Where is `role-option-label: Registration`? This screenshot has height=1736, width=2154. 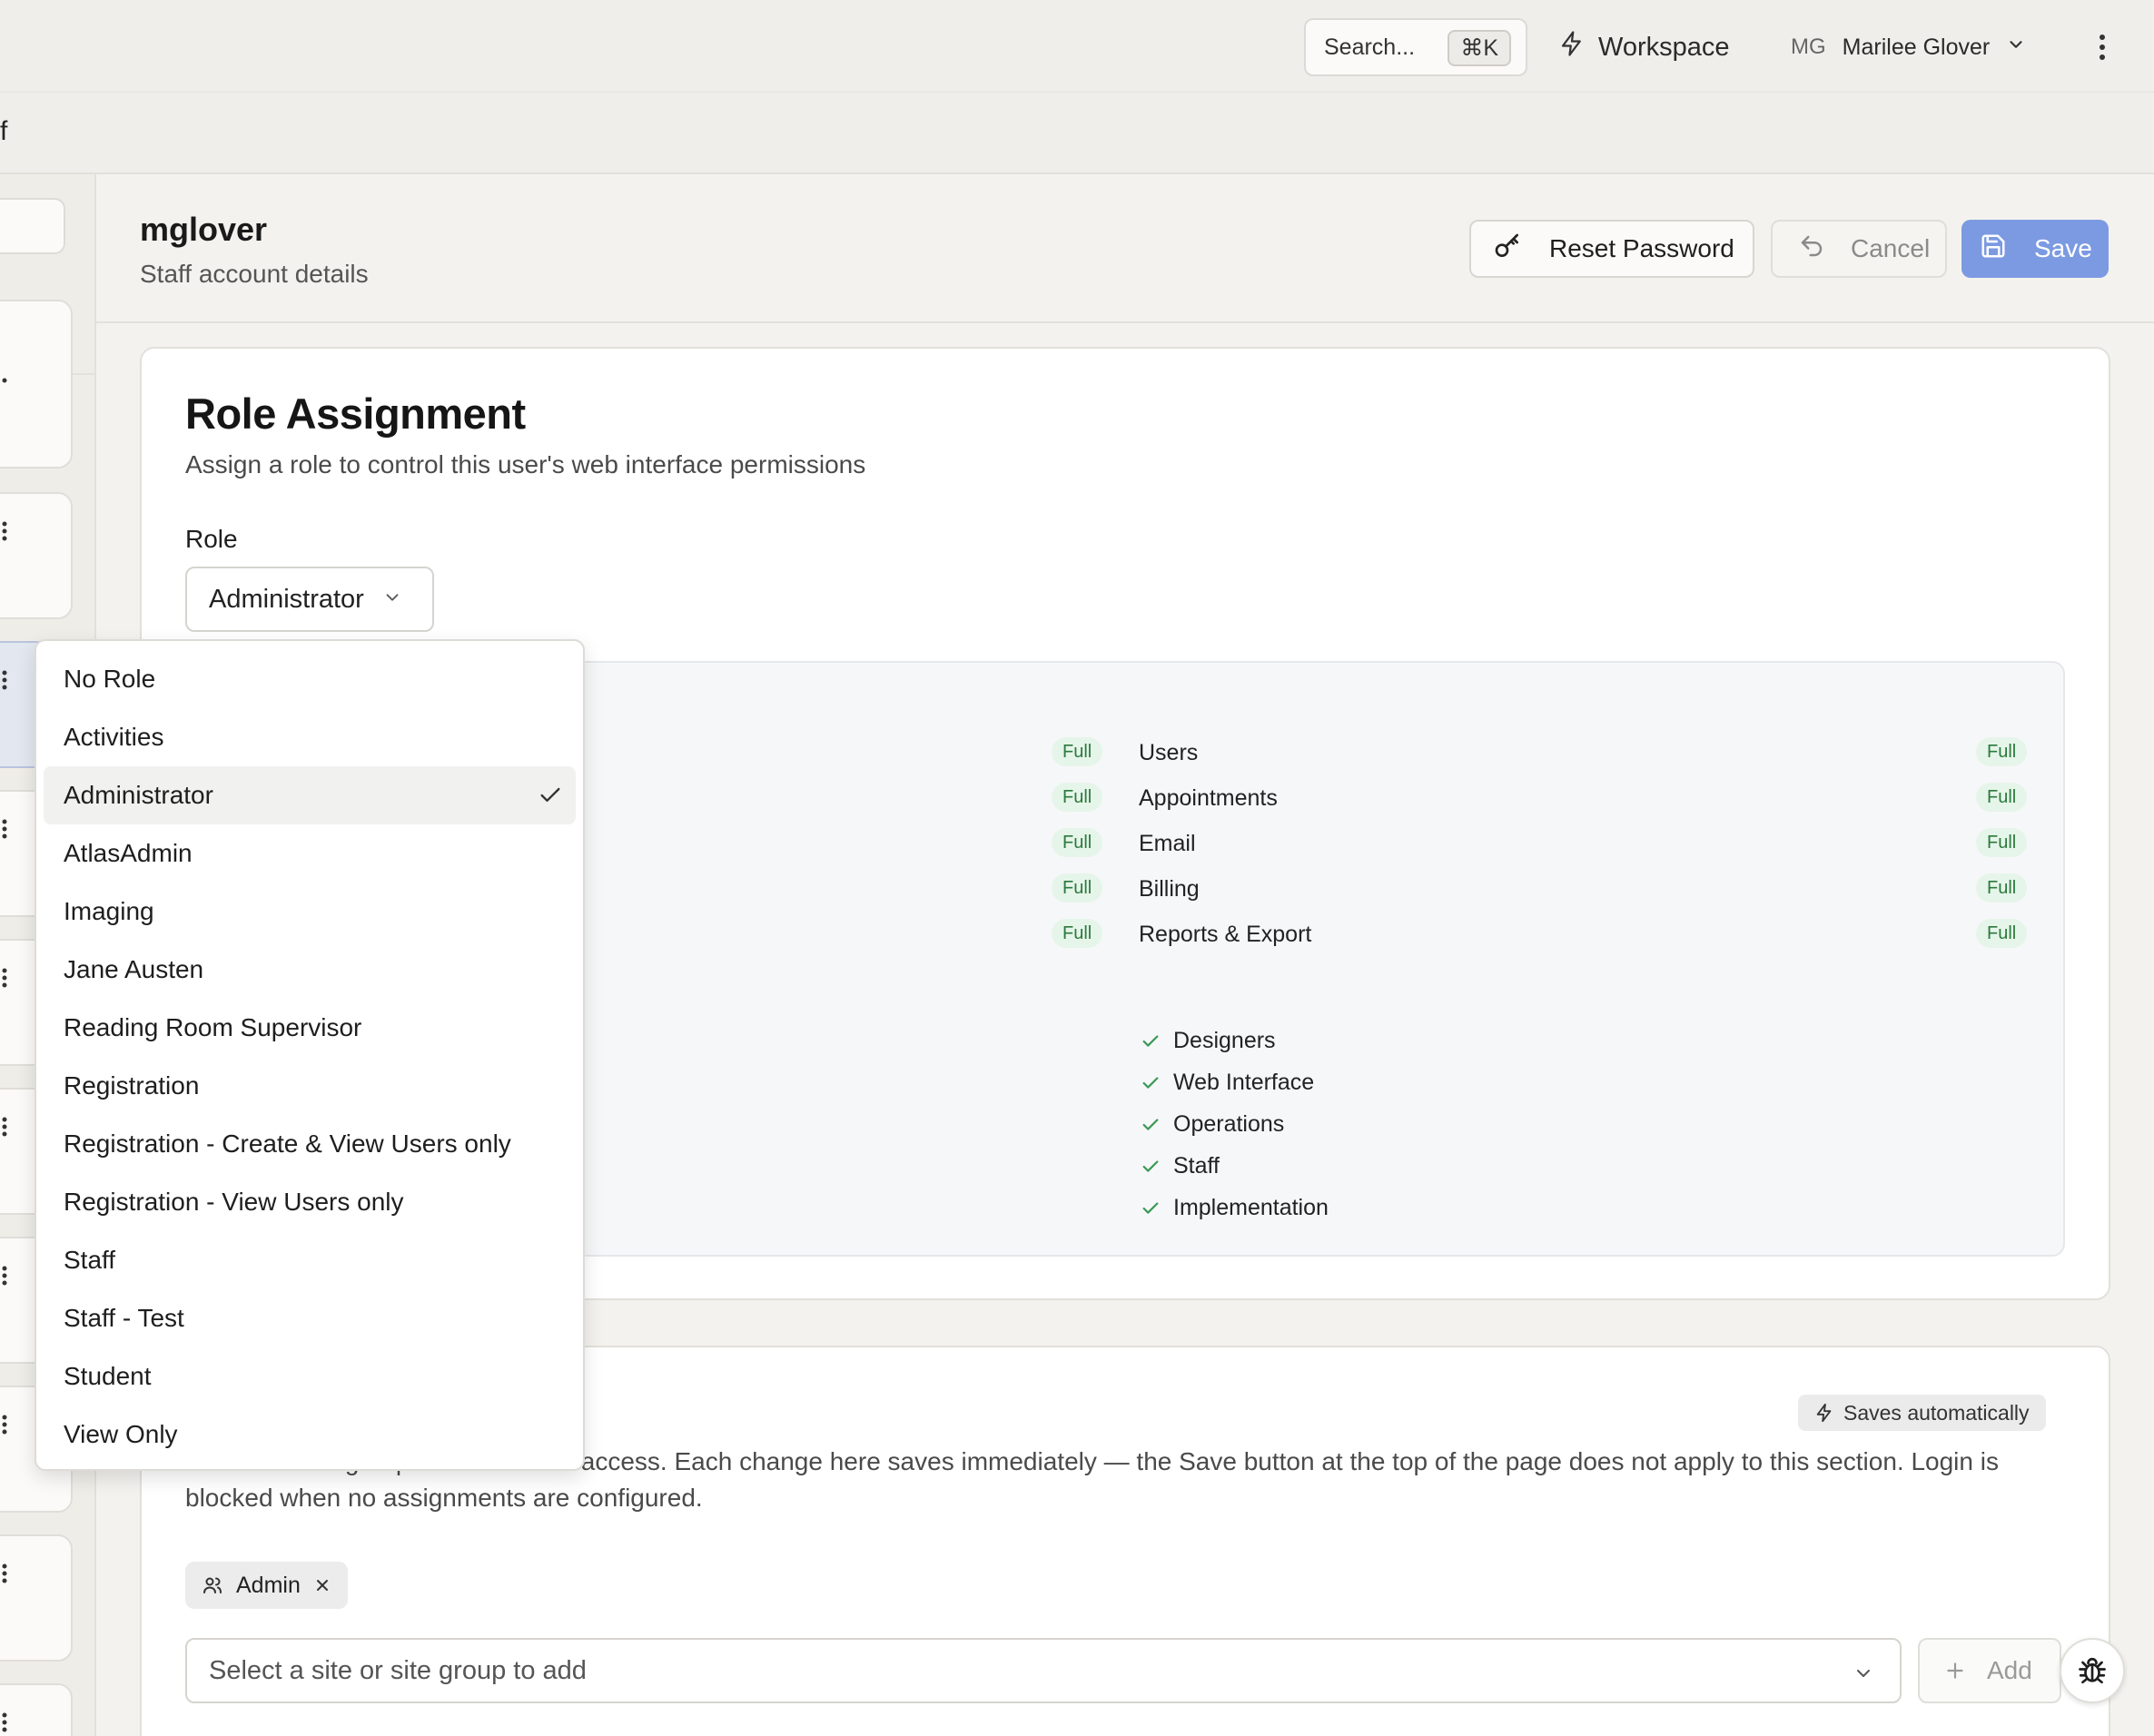
role-option-label: Registration is located at coordinates (131, 1085).